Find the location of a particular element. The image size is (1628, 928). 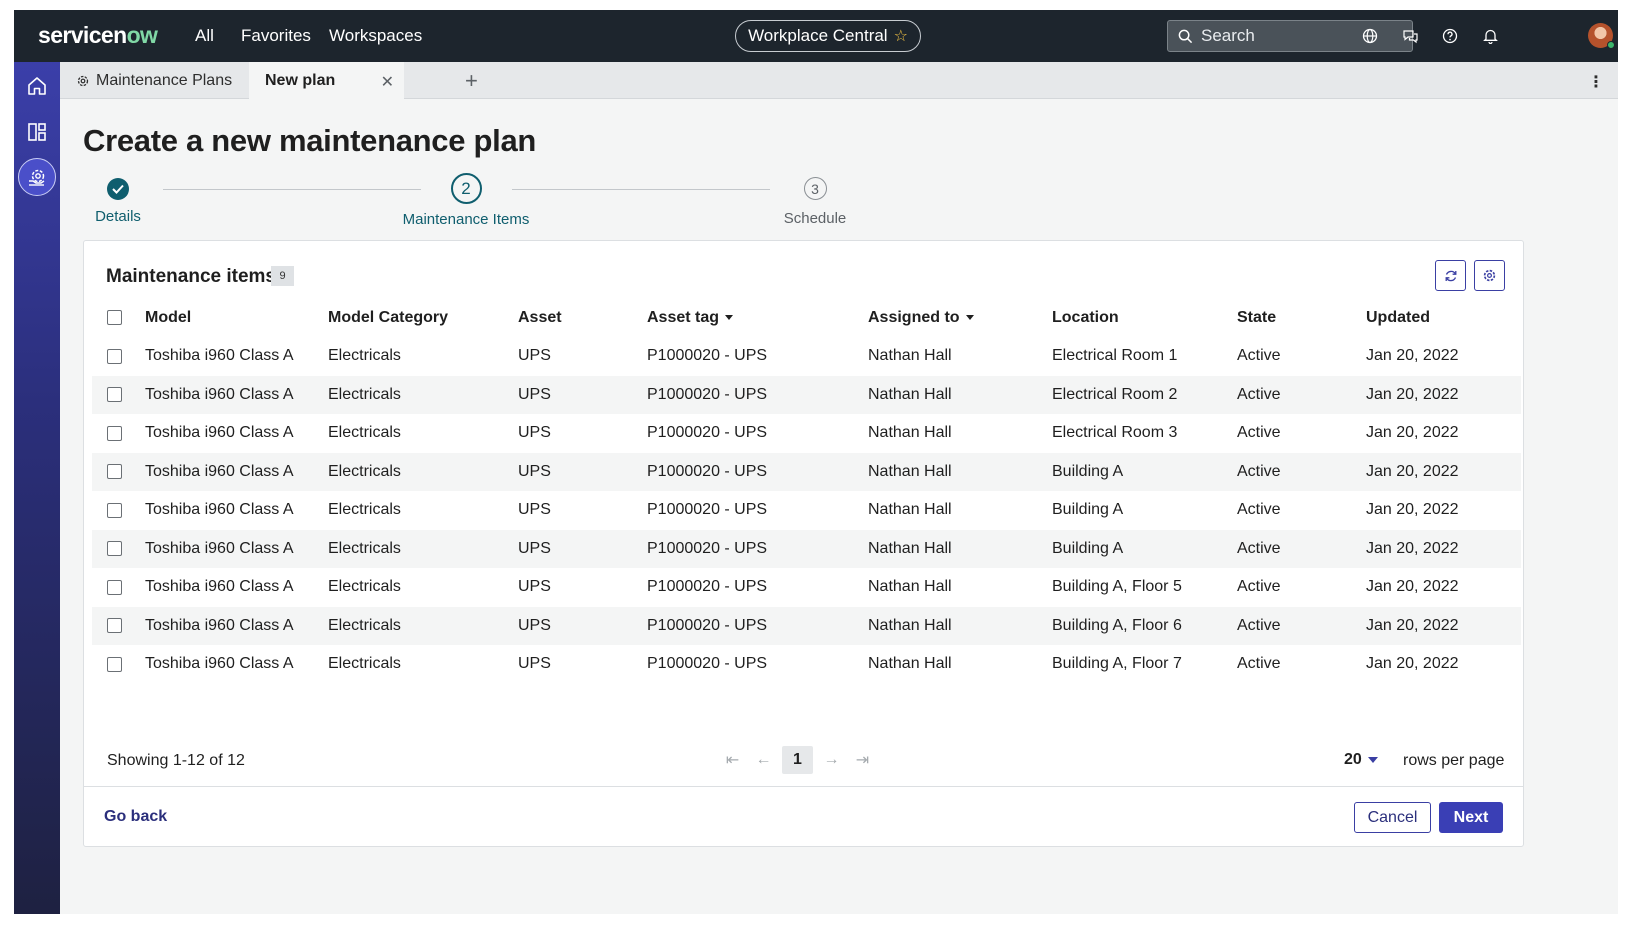

column-header-updated: Updated is located at coordinates (1443, 317).